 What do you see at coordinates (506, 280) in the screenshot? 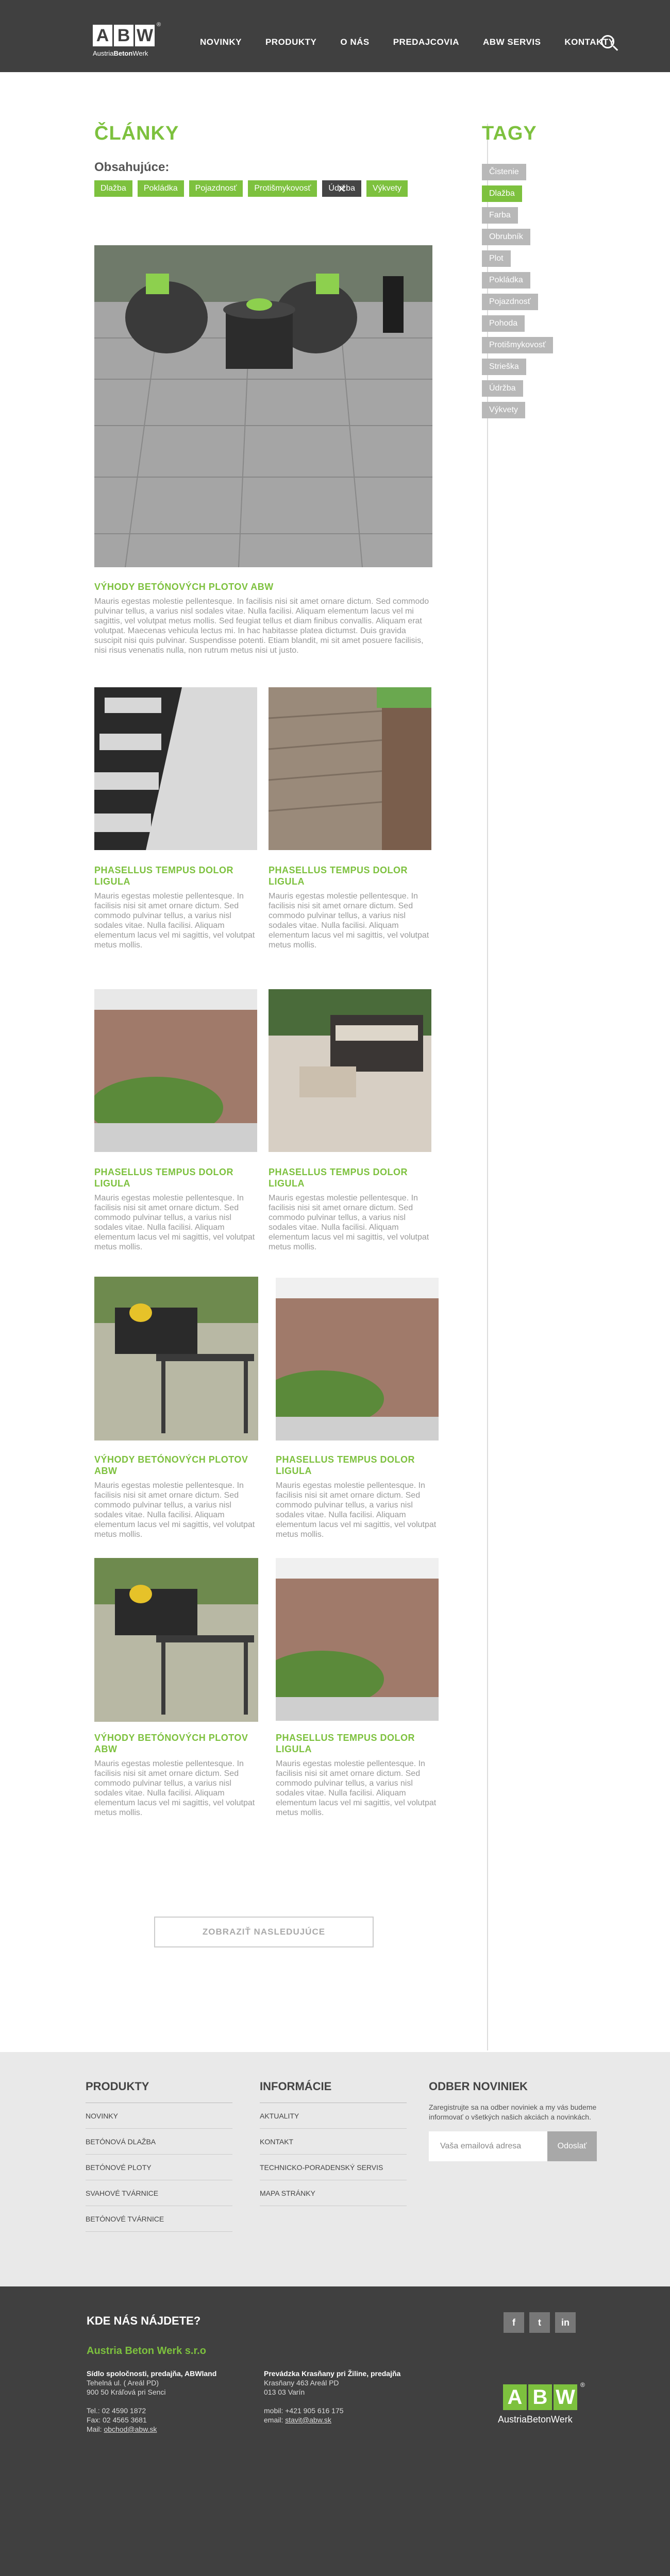
I see `tag-poklada: Pokládka` at bounding box center [506, 280].